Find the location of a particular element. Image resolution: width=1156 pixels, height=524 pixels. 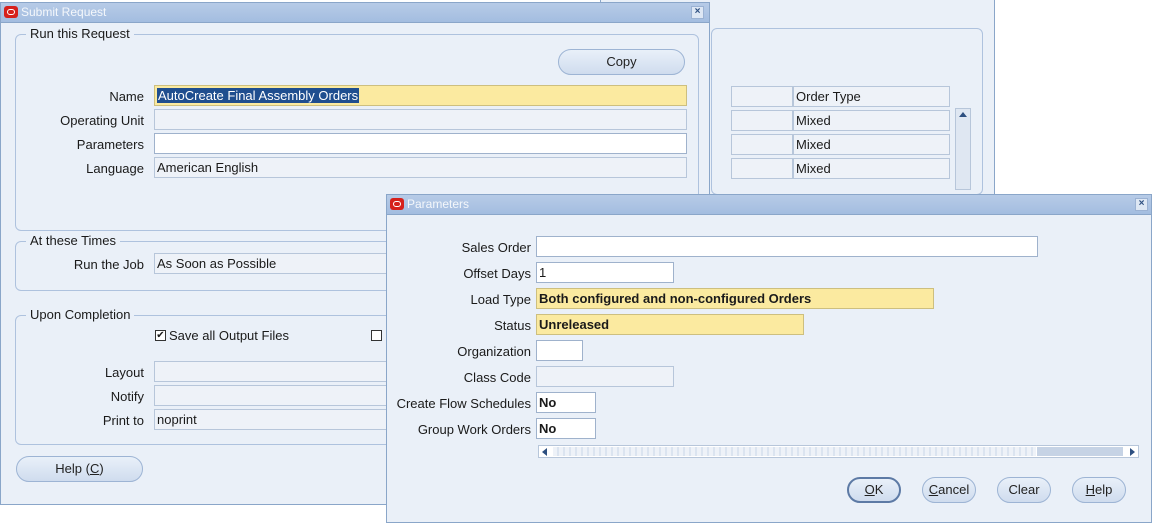

parameters-field is located at coordinates (420, 143).